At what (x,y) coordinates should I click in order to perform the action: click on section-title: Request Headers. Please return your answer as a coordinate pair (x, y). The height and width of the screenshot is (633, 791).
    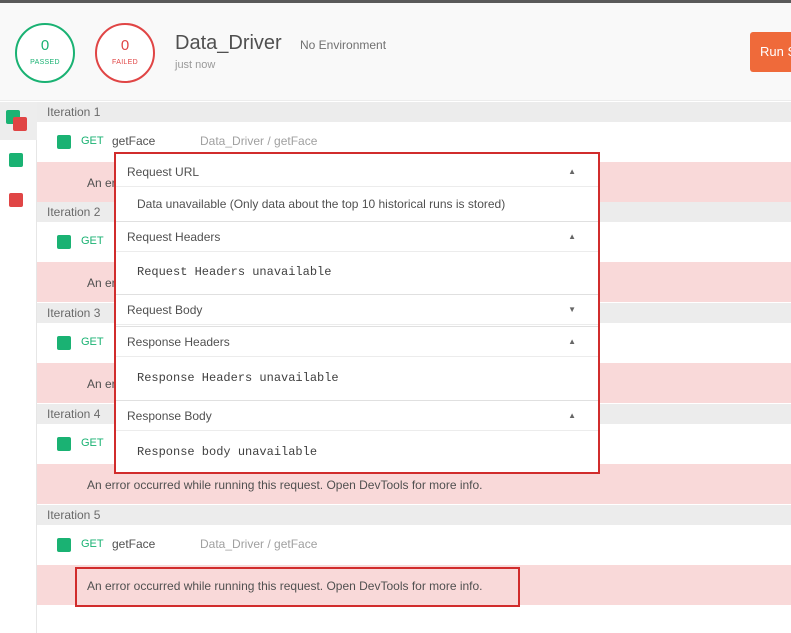
    Looking at the image, I should click on (174, 237).